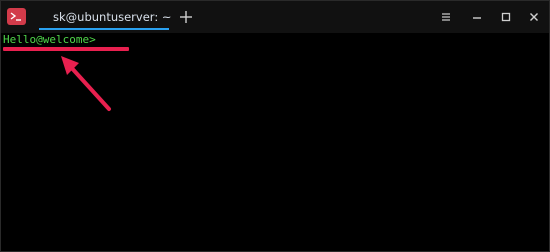 The height and width of the screenshot is (252, 550). I want to click on shell-prompt: Hello@welcome>, so click(49, 39).